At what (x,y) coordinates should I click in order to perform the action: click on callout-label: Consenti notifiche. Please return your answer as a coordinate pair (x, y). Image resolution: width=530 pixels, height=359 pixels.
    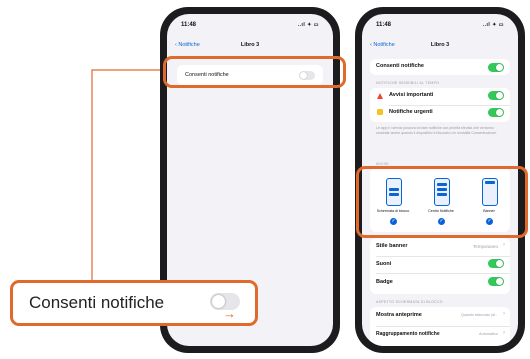
    Looking at the image, I should click on (97, 302).